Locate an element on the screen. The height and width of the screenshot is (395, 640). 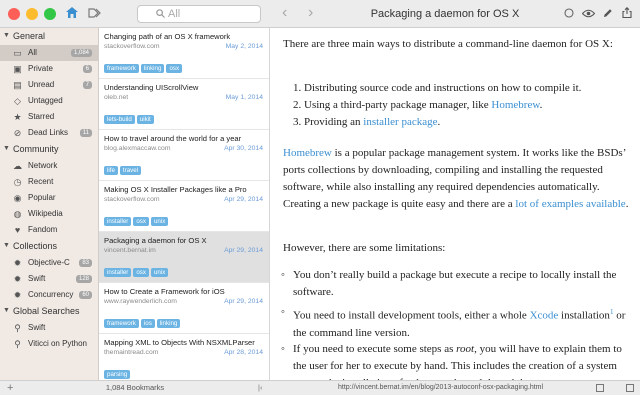
tag-badge: ios is located at coordinates (147, 323).